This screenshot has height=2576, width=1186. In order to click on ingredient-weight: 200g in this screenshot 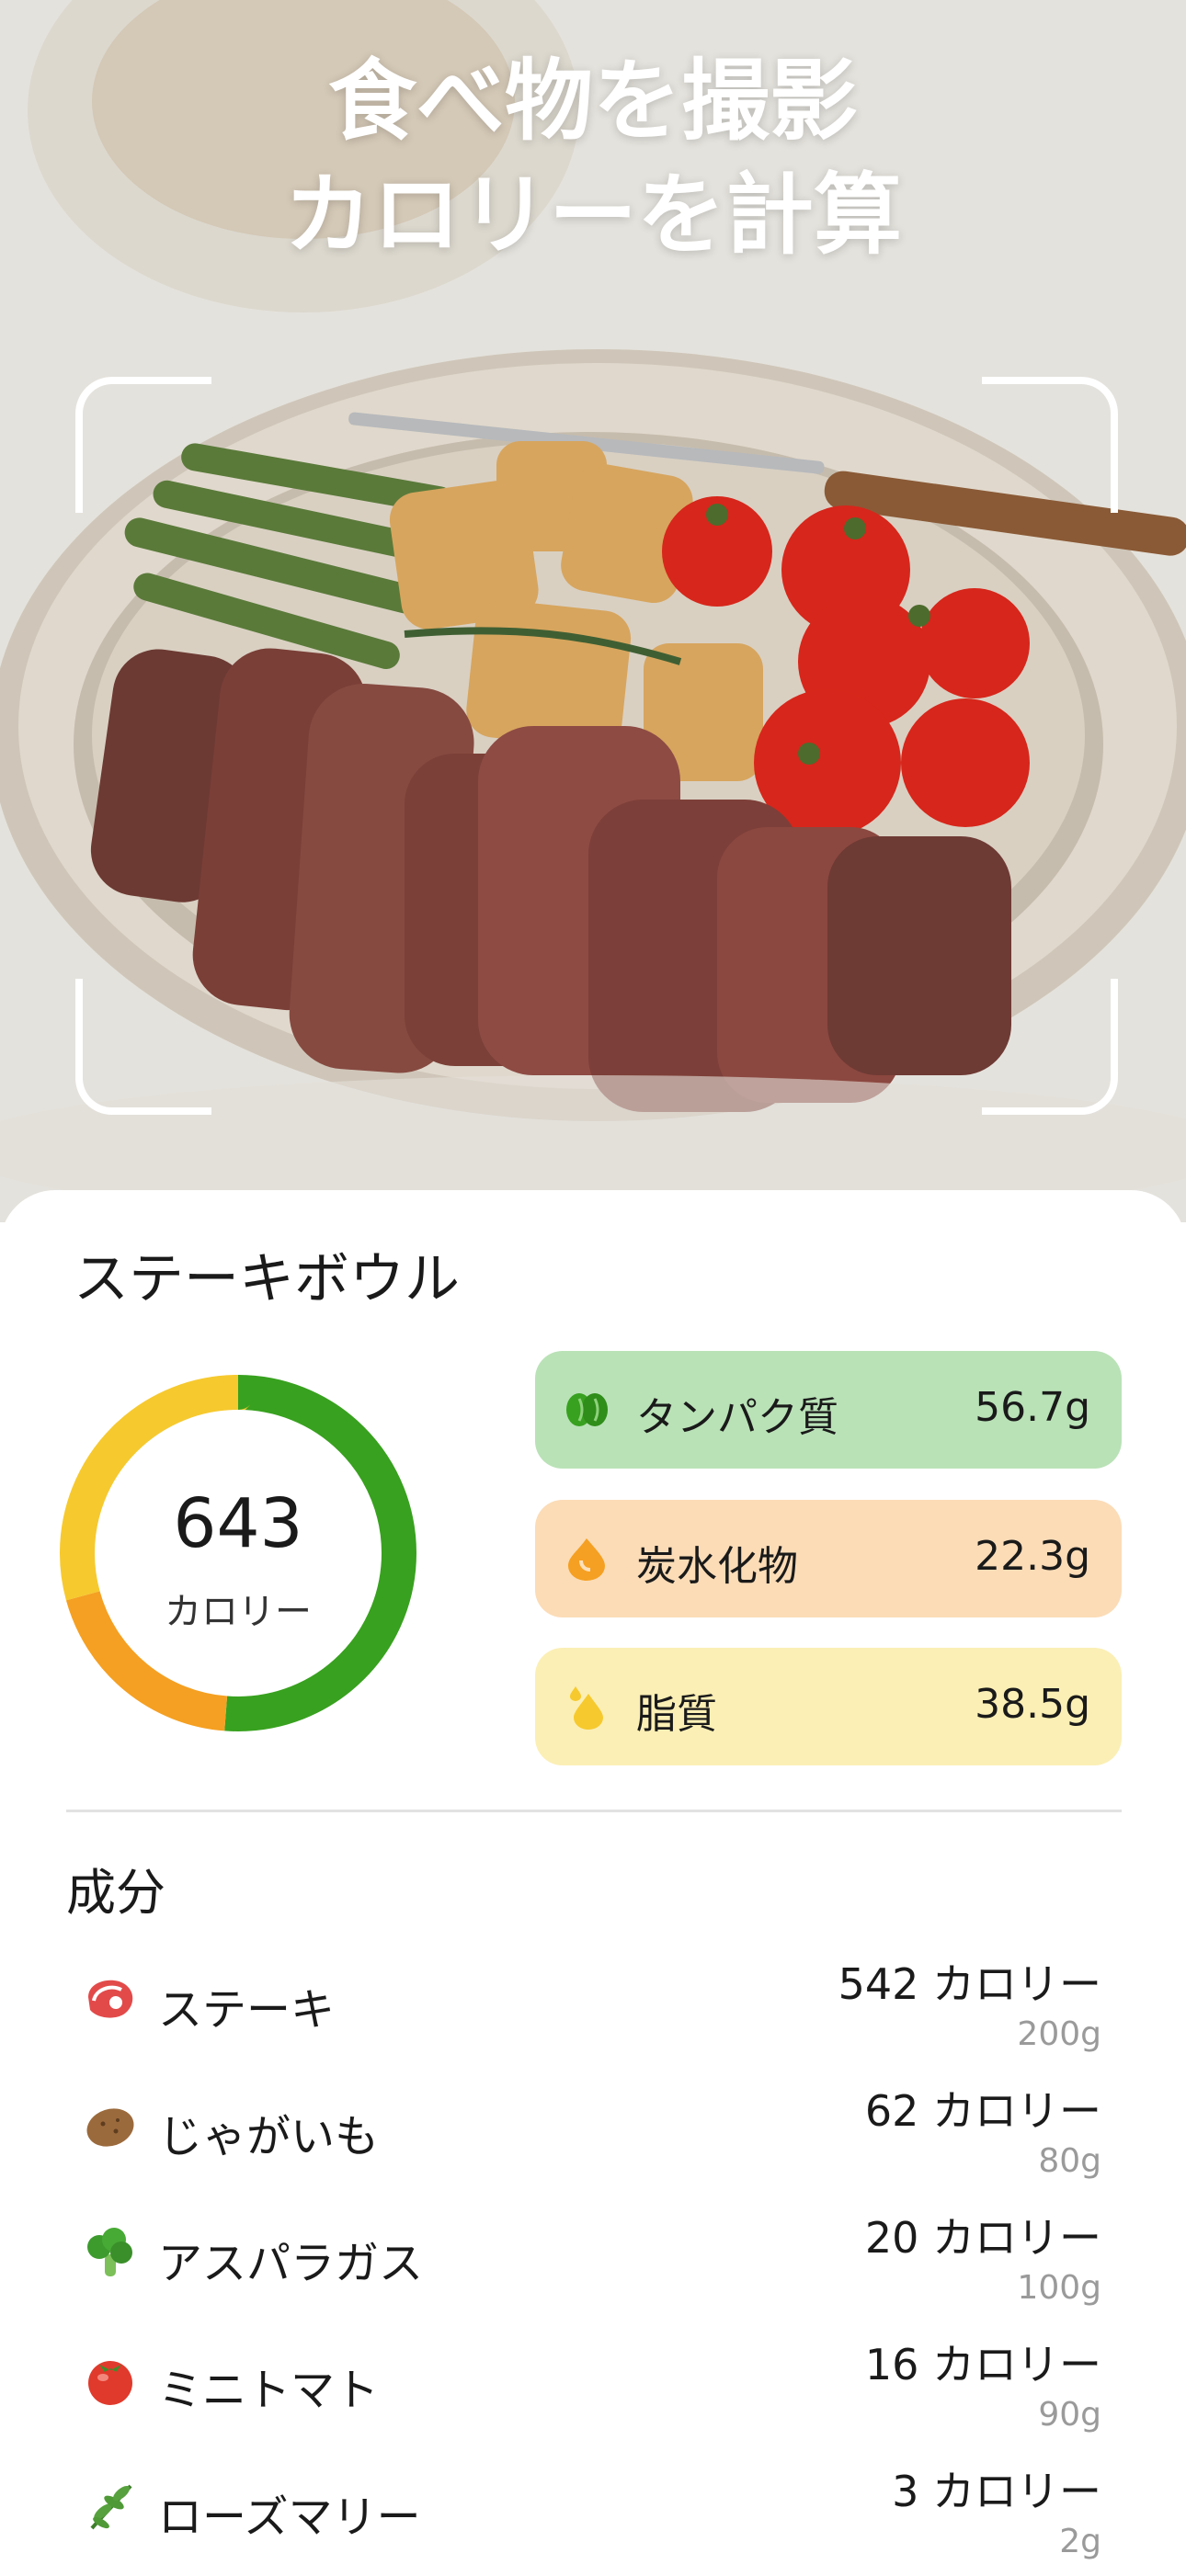, I will do `click(1059, 2034)`.